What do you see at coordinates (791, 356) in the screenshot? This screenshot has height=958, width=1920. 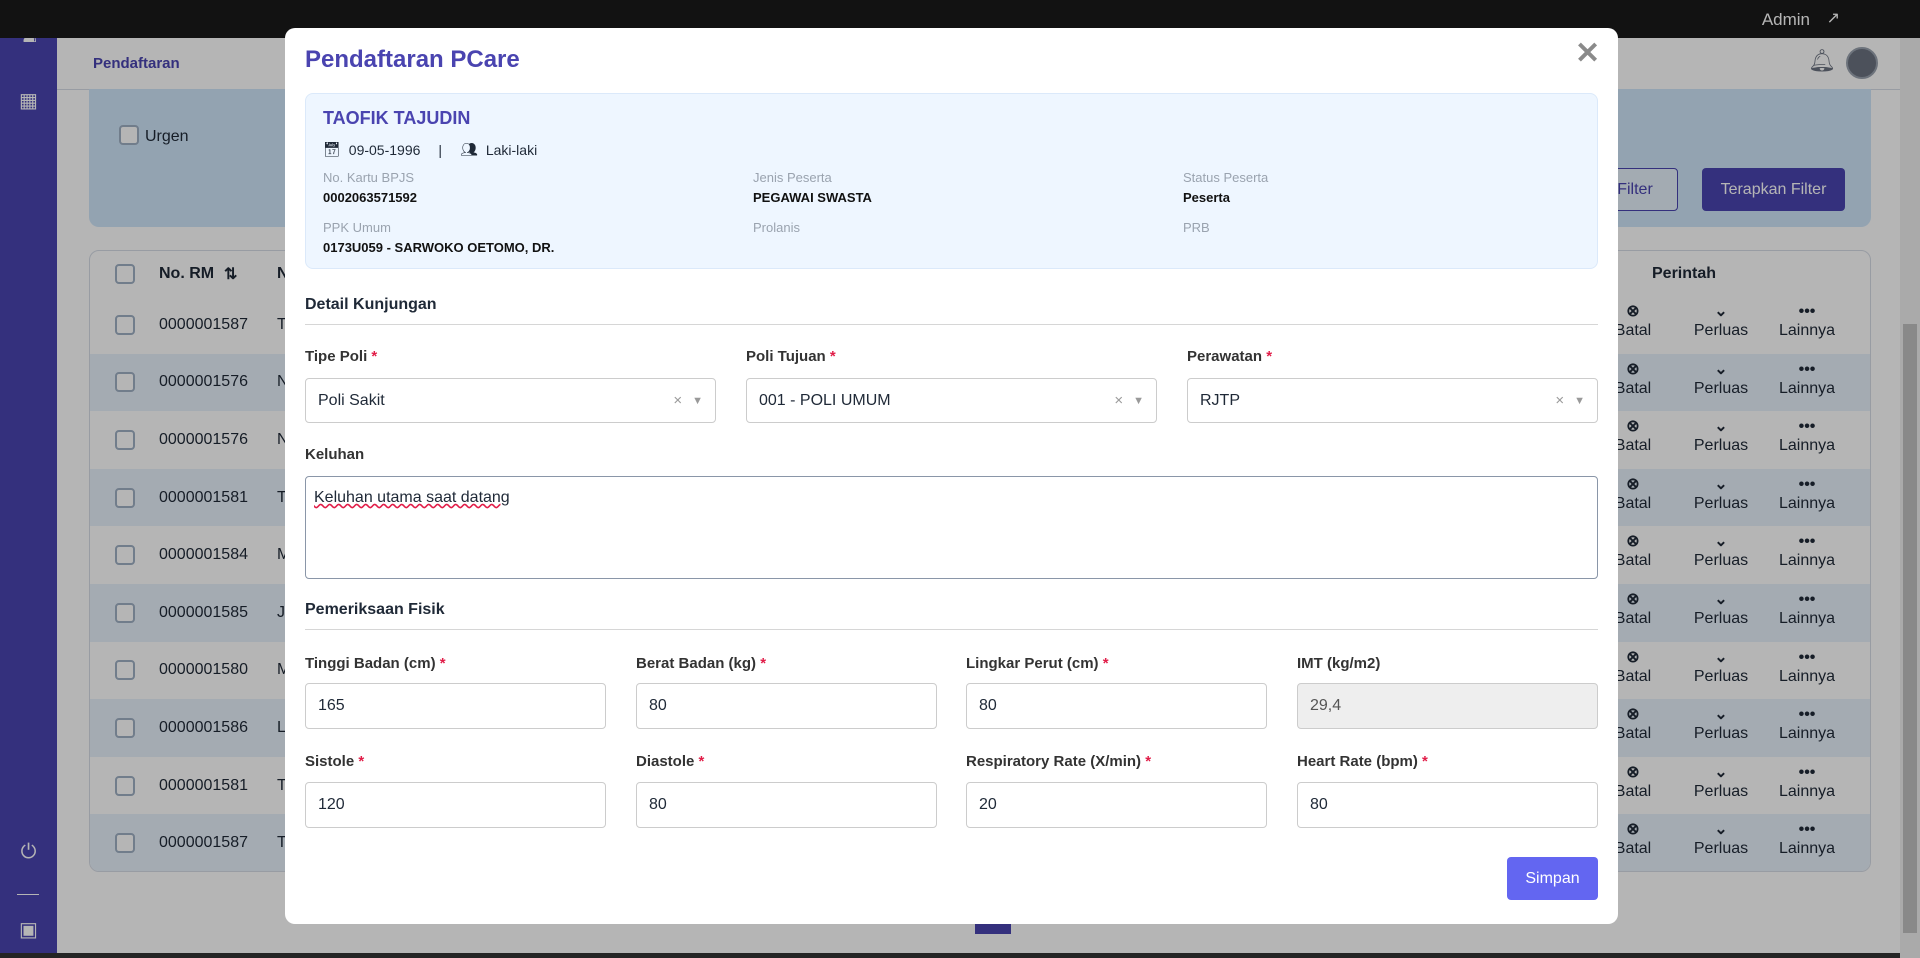 I see `poli-tujuan-label: Poli Tujuan *` at bounding box center [791, 356].